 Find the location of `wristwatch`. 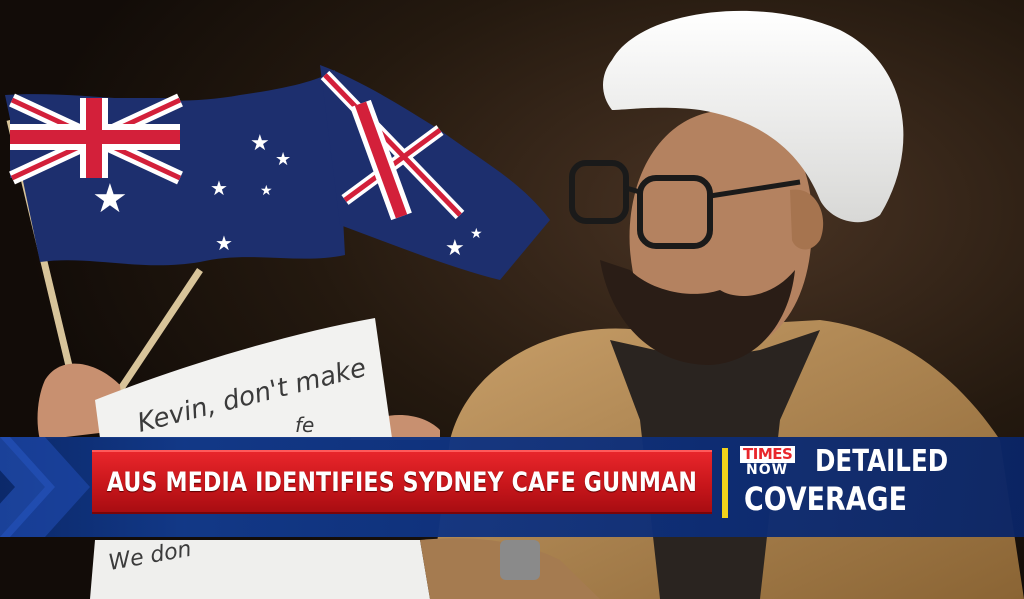

wristwatch is located at coordinates (520, 560).